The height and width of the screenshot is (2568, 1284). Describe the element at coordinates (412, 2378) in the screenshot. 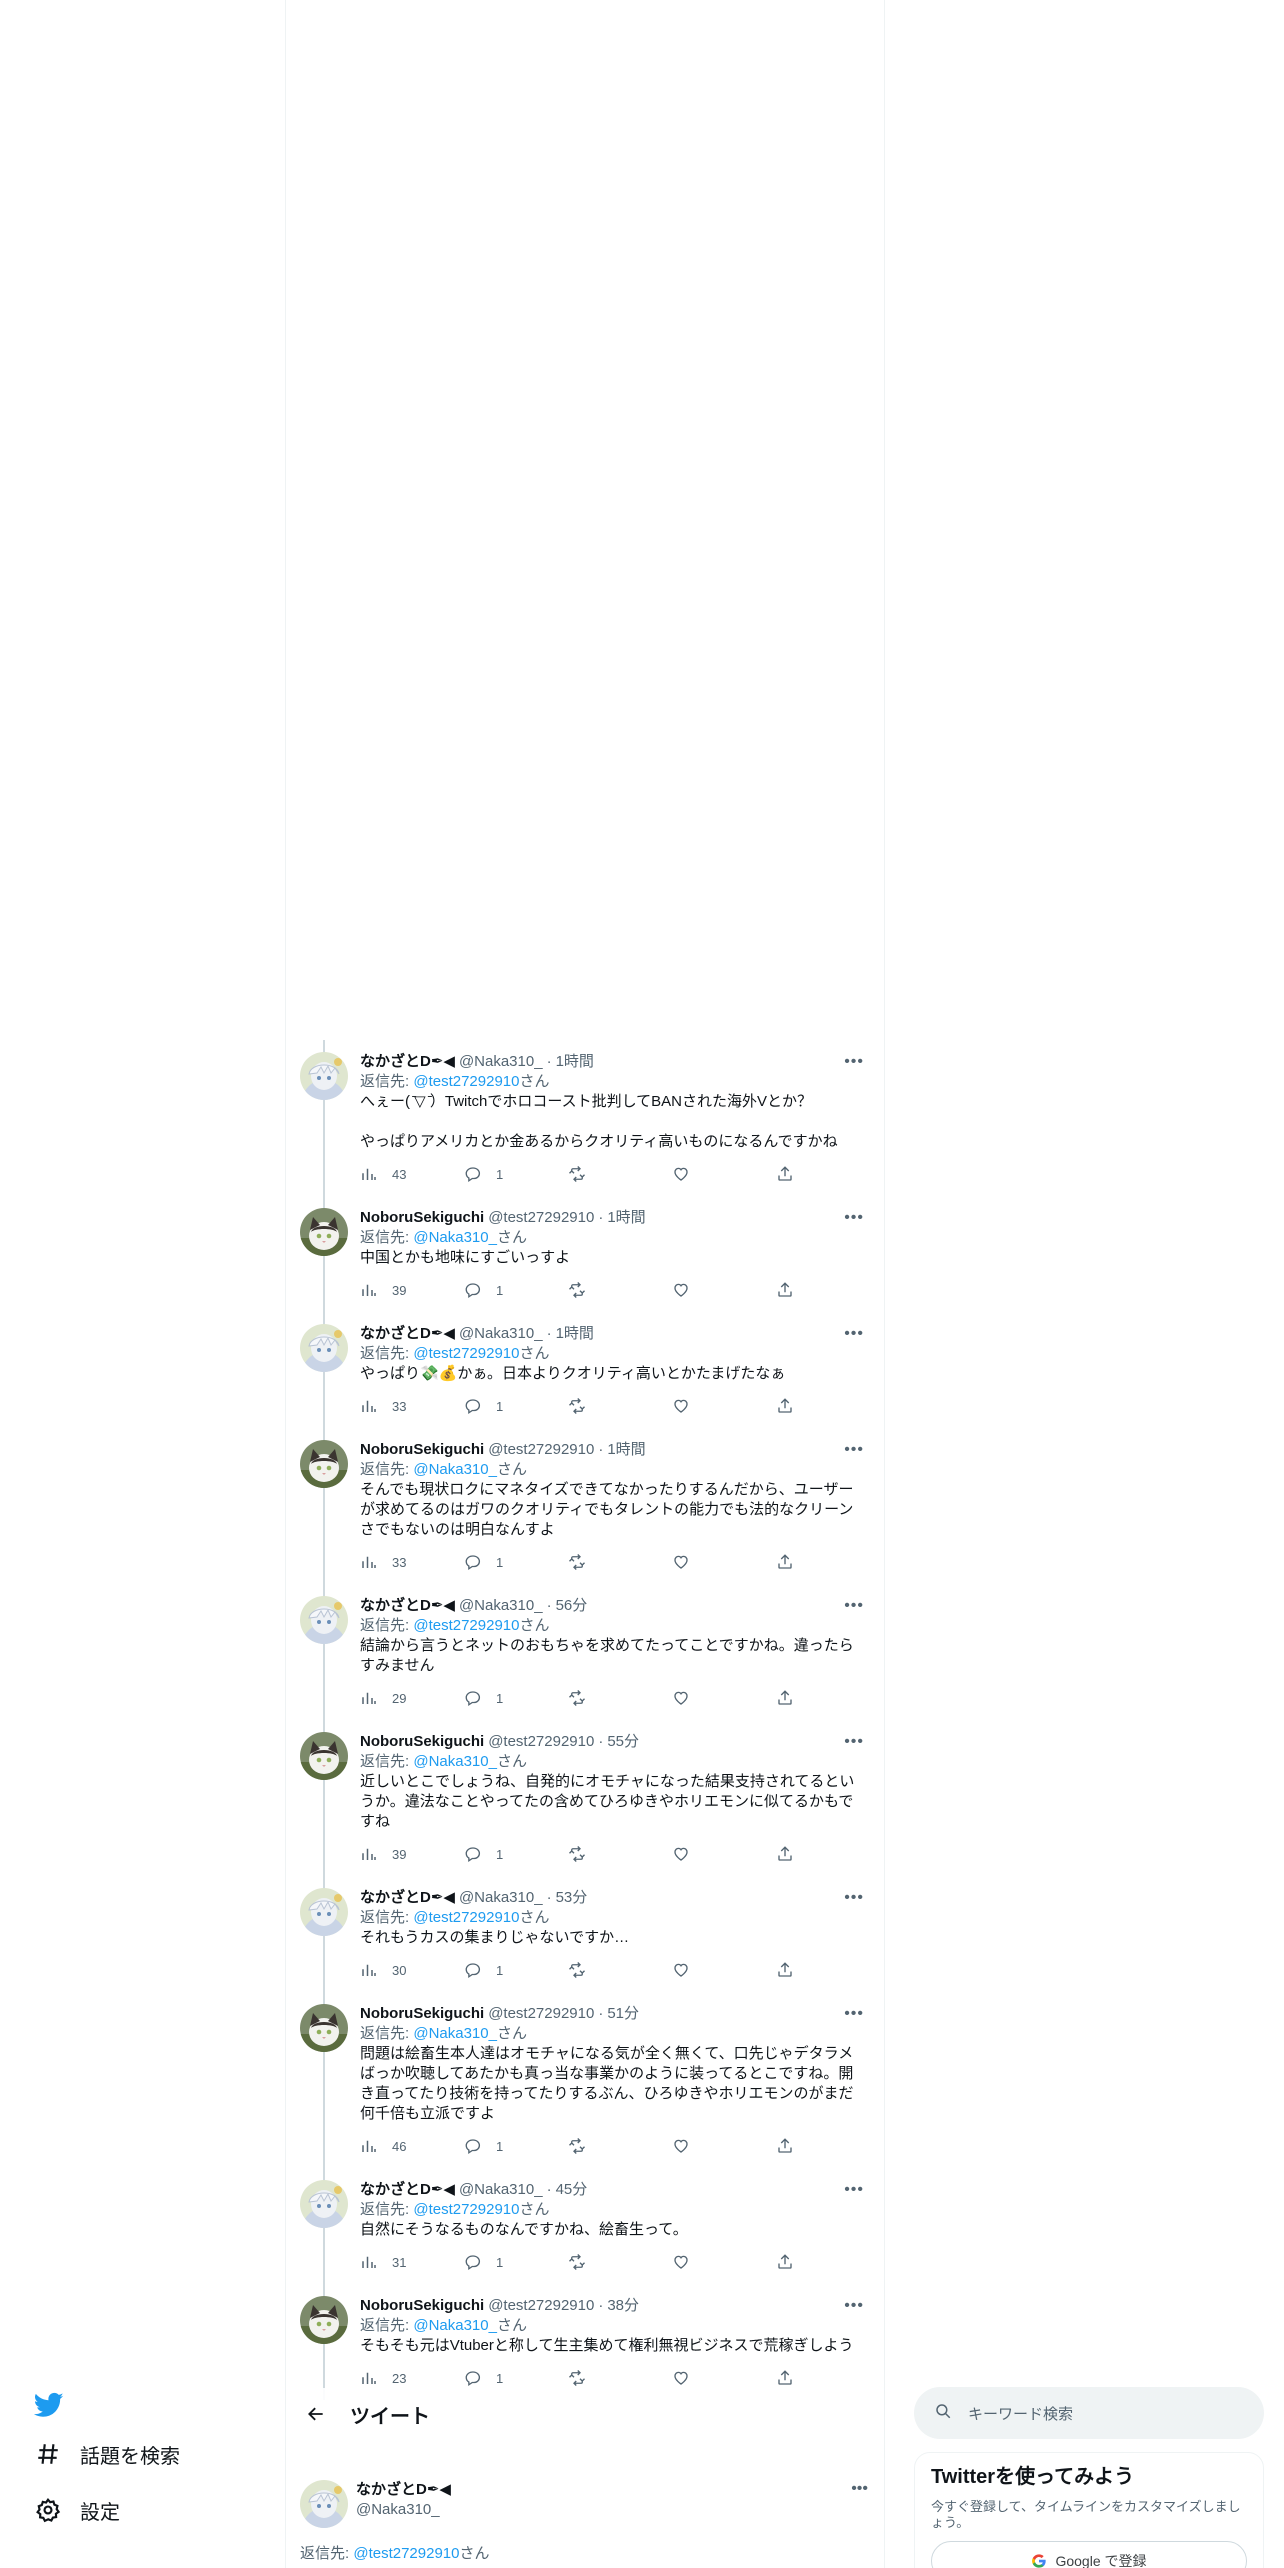

I see `views-button: 23` at that location.